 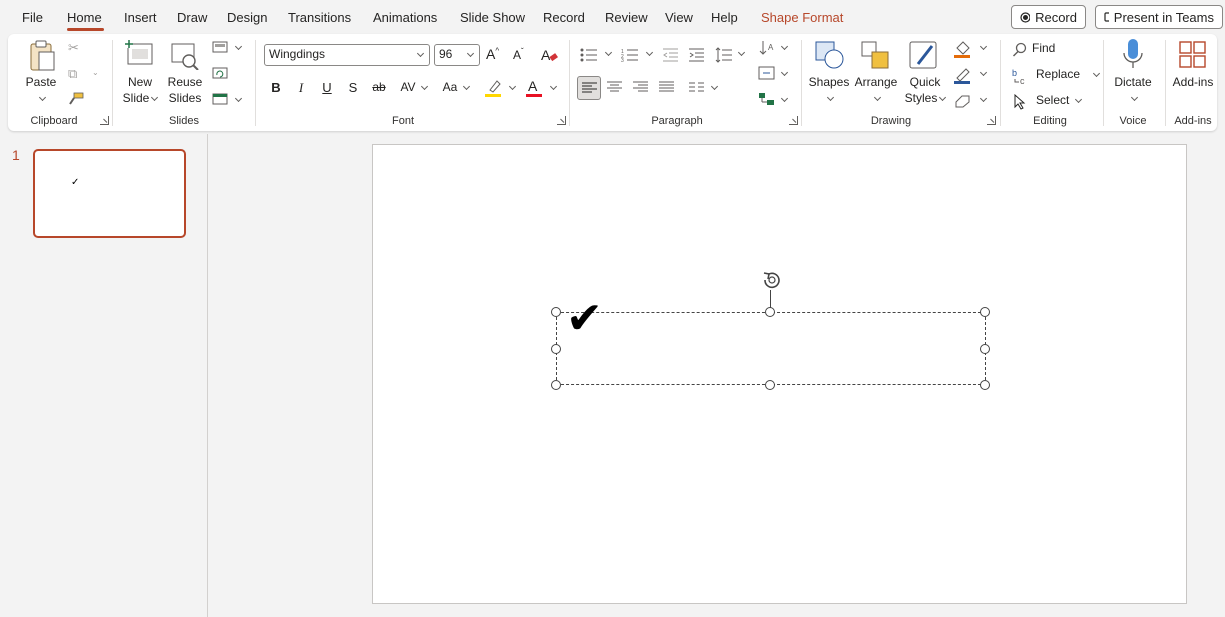 What do you see at coordinates (1192, 54) in the screenshot?
I see `addins-icon` at bounding box center [1192, 54].